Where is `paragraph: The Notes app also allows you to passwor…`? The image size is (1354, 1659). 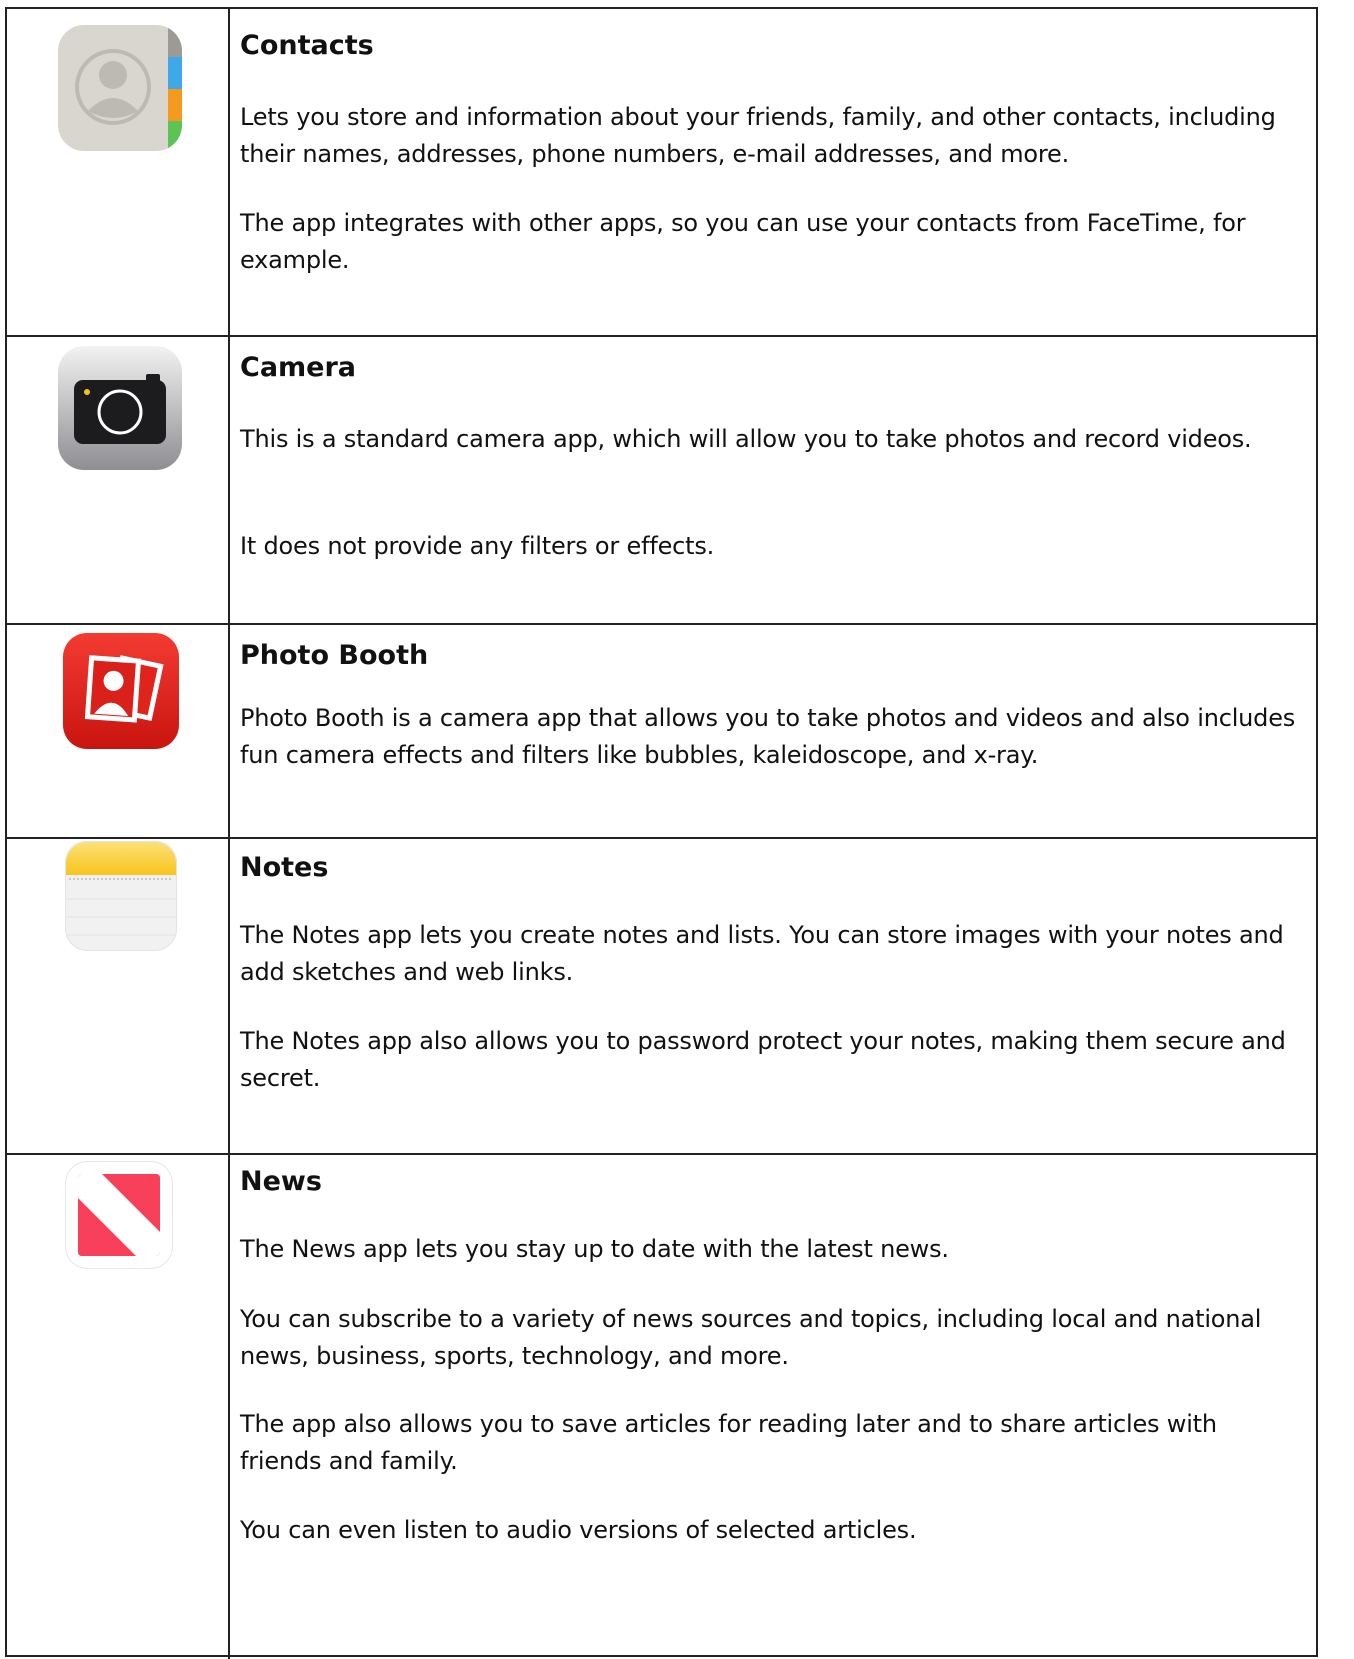
paragraph: The Notes app also allows you to passwor… is located at coordinates (763, 1059).